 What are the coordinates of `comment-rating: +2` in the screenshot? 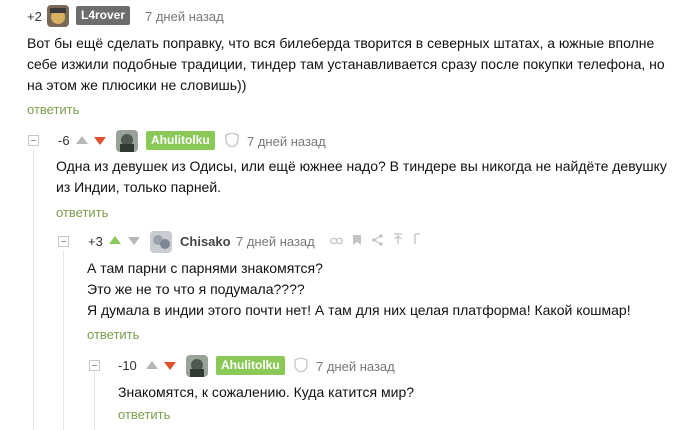 It's located at (34, 16).